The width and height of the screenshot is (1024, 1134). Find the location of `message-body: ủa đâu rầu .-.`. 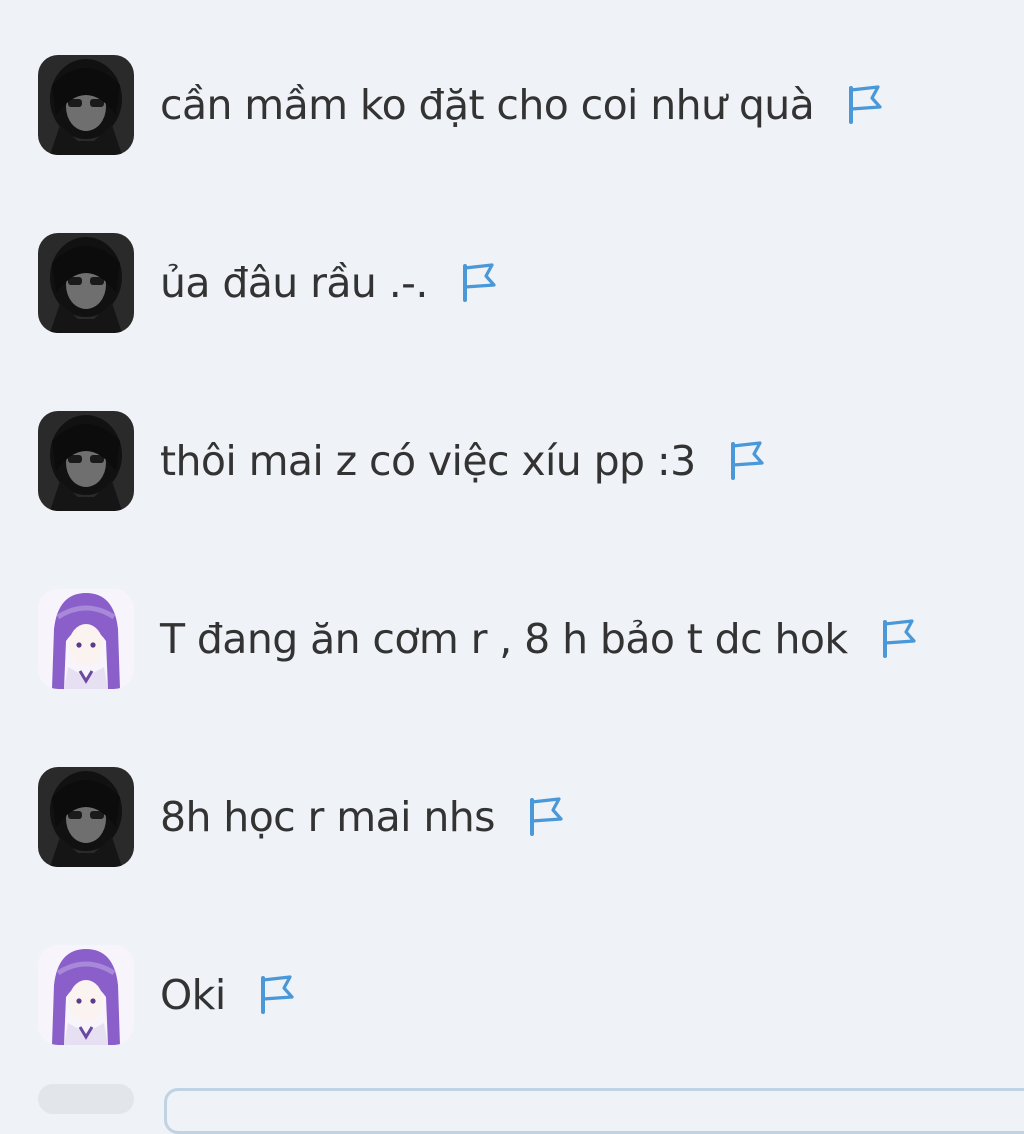

message-body: ủa đâu rầu .-. is located at coordinates (329, 283).